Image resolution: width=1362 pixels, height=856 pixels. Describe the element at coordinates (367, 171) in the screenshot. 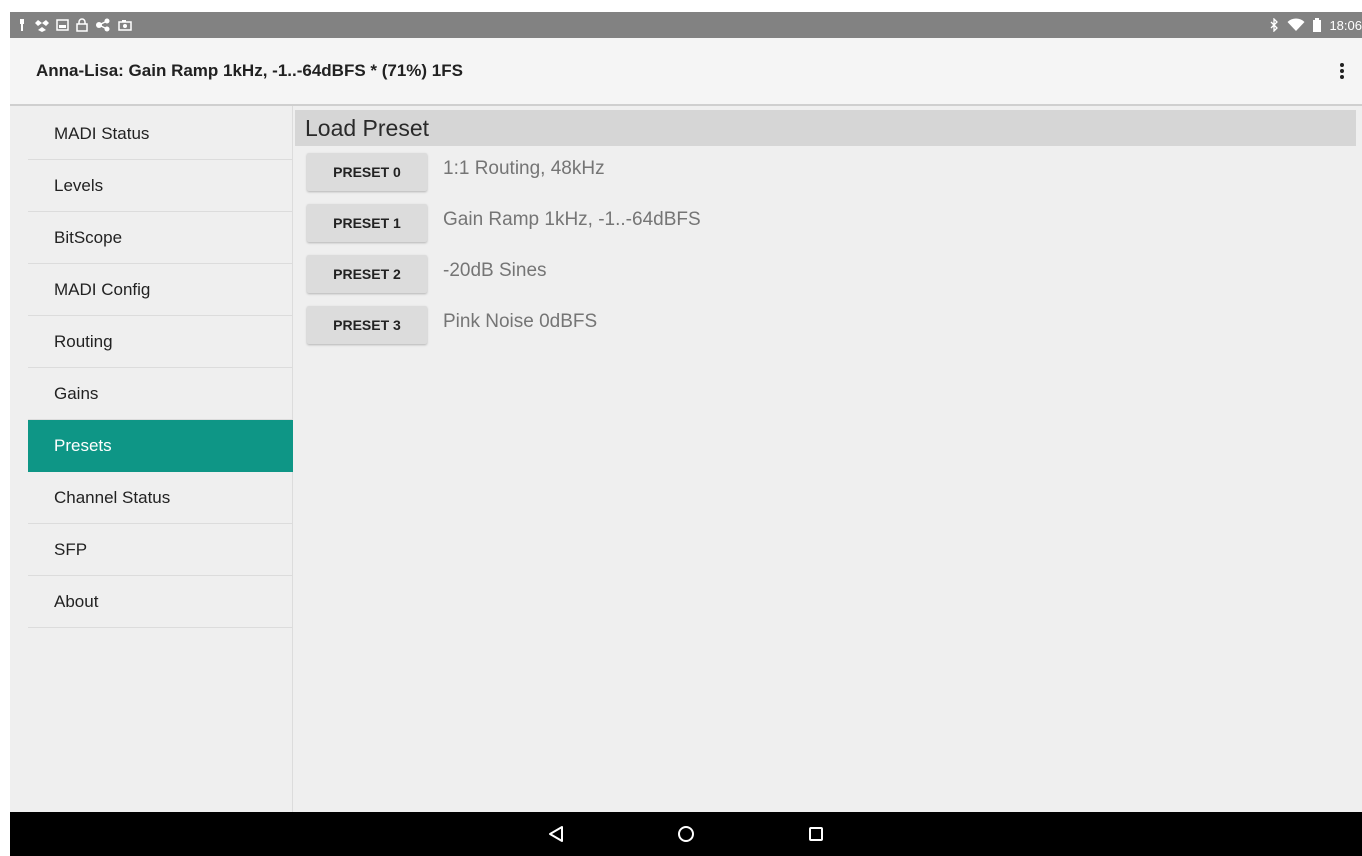

I see `preset-0-button: PRESET 0` at that location.